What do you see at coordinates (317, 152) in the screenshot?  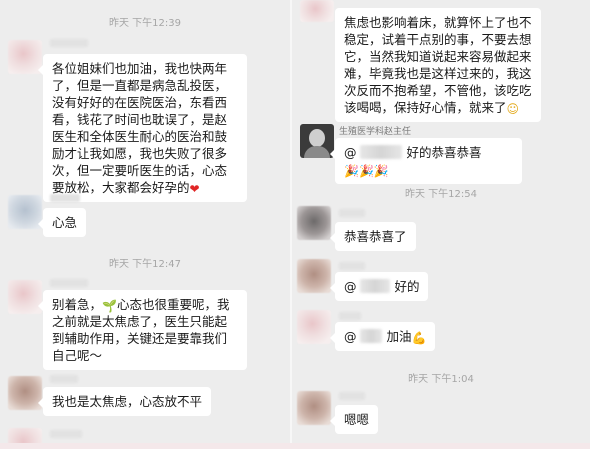 I see `avatar-body` at bounding box center [317, 152].